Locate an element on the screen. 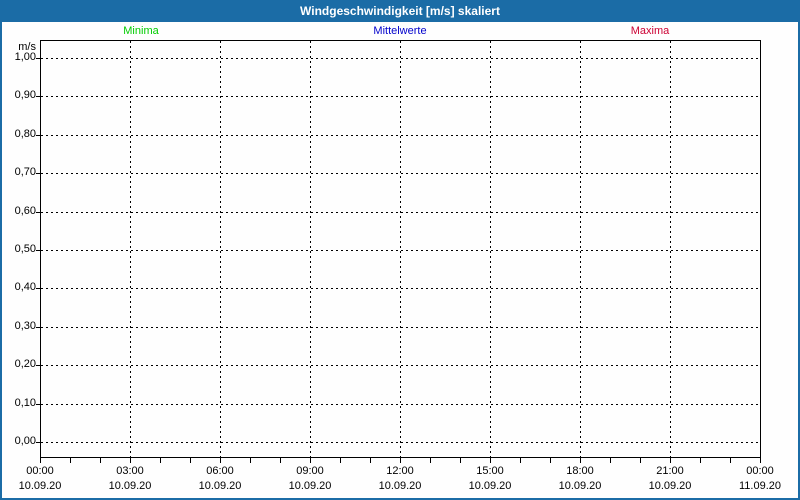  chart-title-bar: Windgeschwindigkeit [m/s] skaliert is located at coordinates (400, 11).